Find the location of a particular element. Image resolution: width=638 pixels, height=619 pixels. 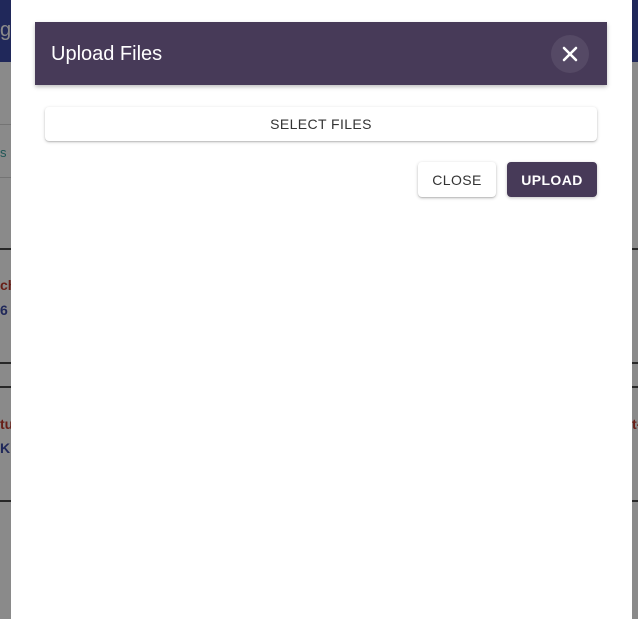

dialog-header: Upload Files is located at coordinates (321, 53).